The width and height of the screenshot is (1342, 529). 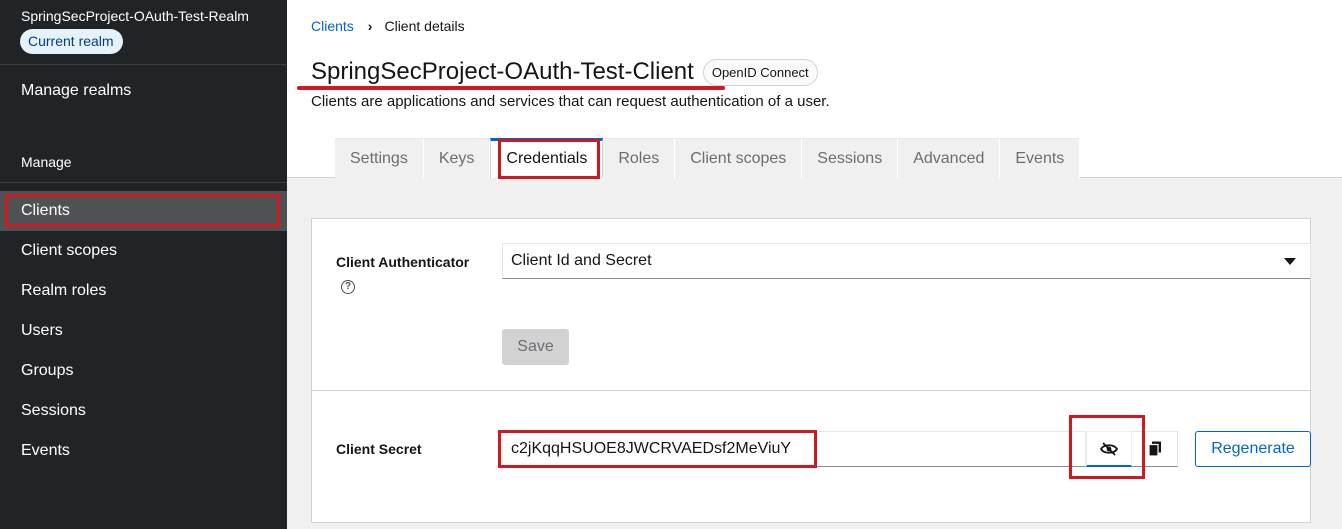 What do you see at coordinates (547, 158) in the screenshot?
I see `tab-credentials: Credentials` at bounding box center [547, 158].